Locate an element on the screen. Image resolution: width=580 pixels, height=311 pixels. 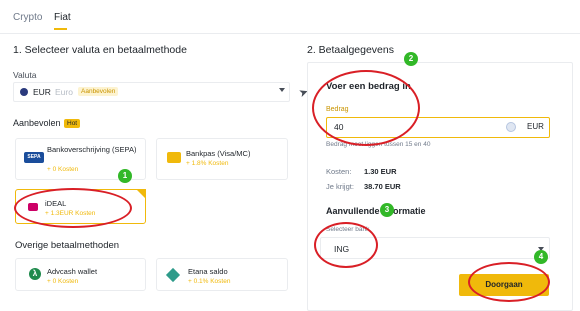
tab-fiat: Fiat is located at coordinates (62, 17).